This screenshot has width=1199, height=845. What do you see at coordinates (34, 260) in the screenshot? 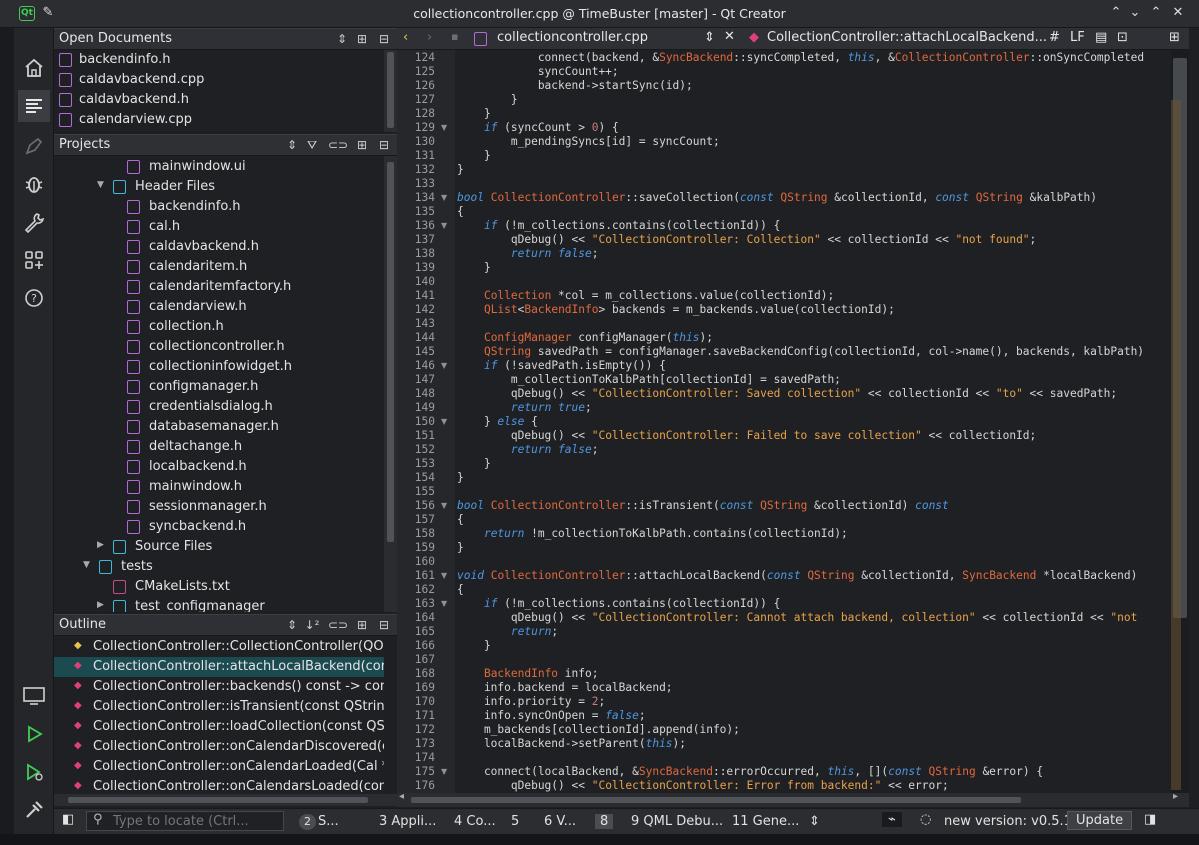
I see `extensions-mode-icon` at bounding box center [34, 260].